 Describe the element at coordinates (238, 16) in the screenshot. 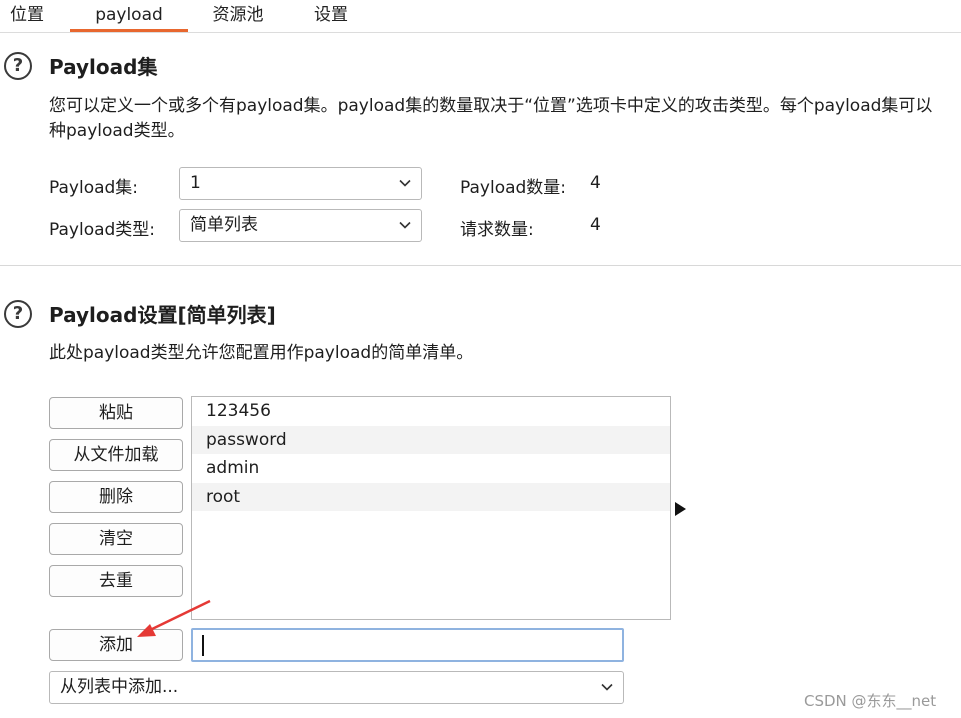

I see `tab-resource-pool: 资源池` at that location.